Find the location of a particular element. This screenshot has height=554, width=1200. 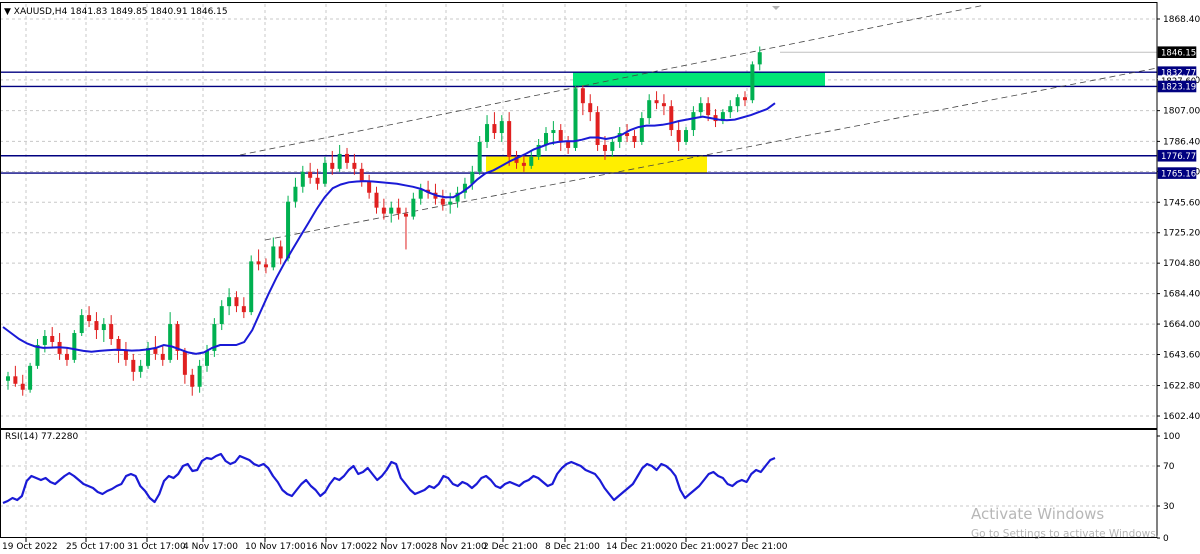

activation-watermark-title: Activate Windows is located at coordinates (1038, 514).